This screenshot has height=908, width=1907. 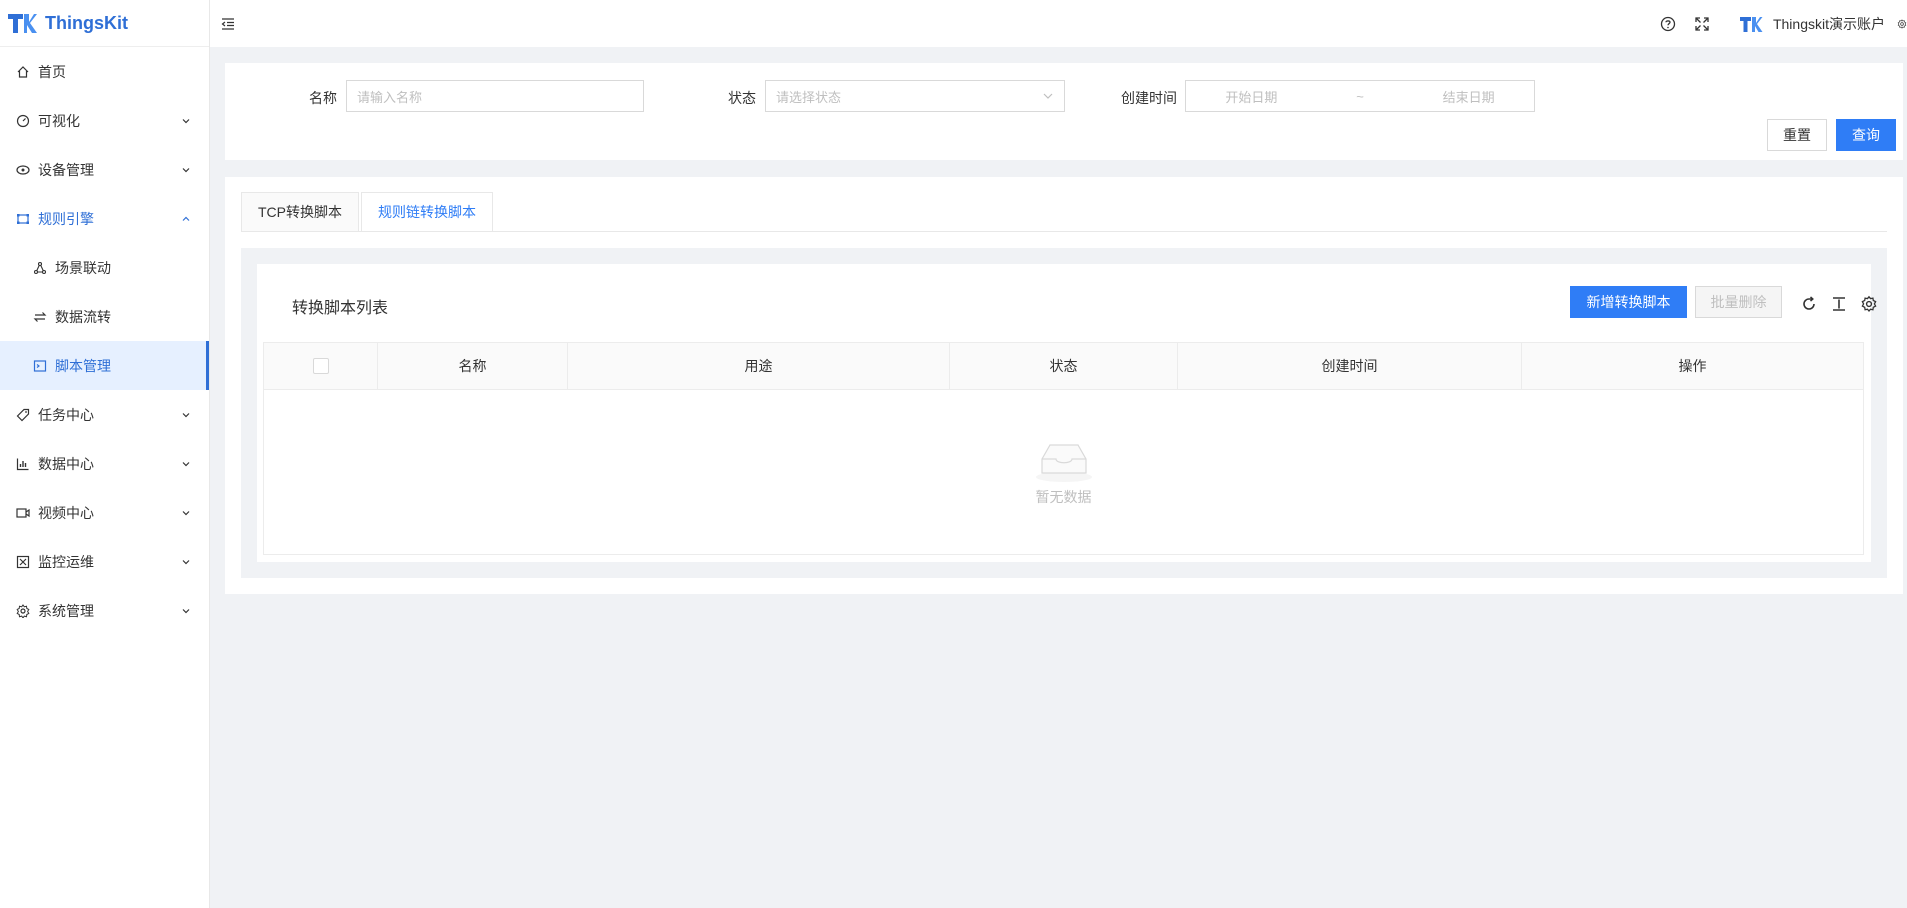 I want to click on brand-logo: ThingsKit, so click(x=104, y=23).